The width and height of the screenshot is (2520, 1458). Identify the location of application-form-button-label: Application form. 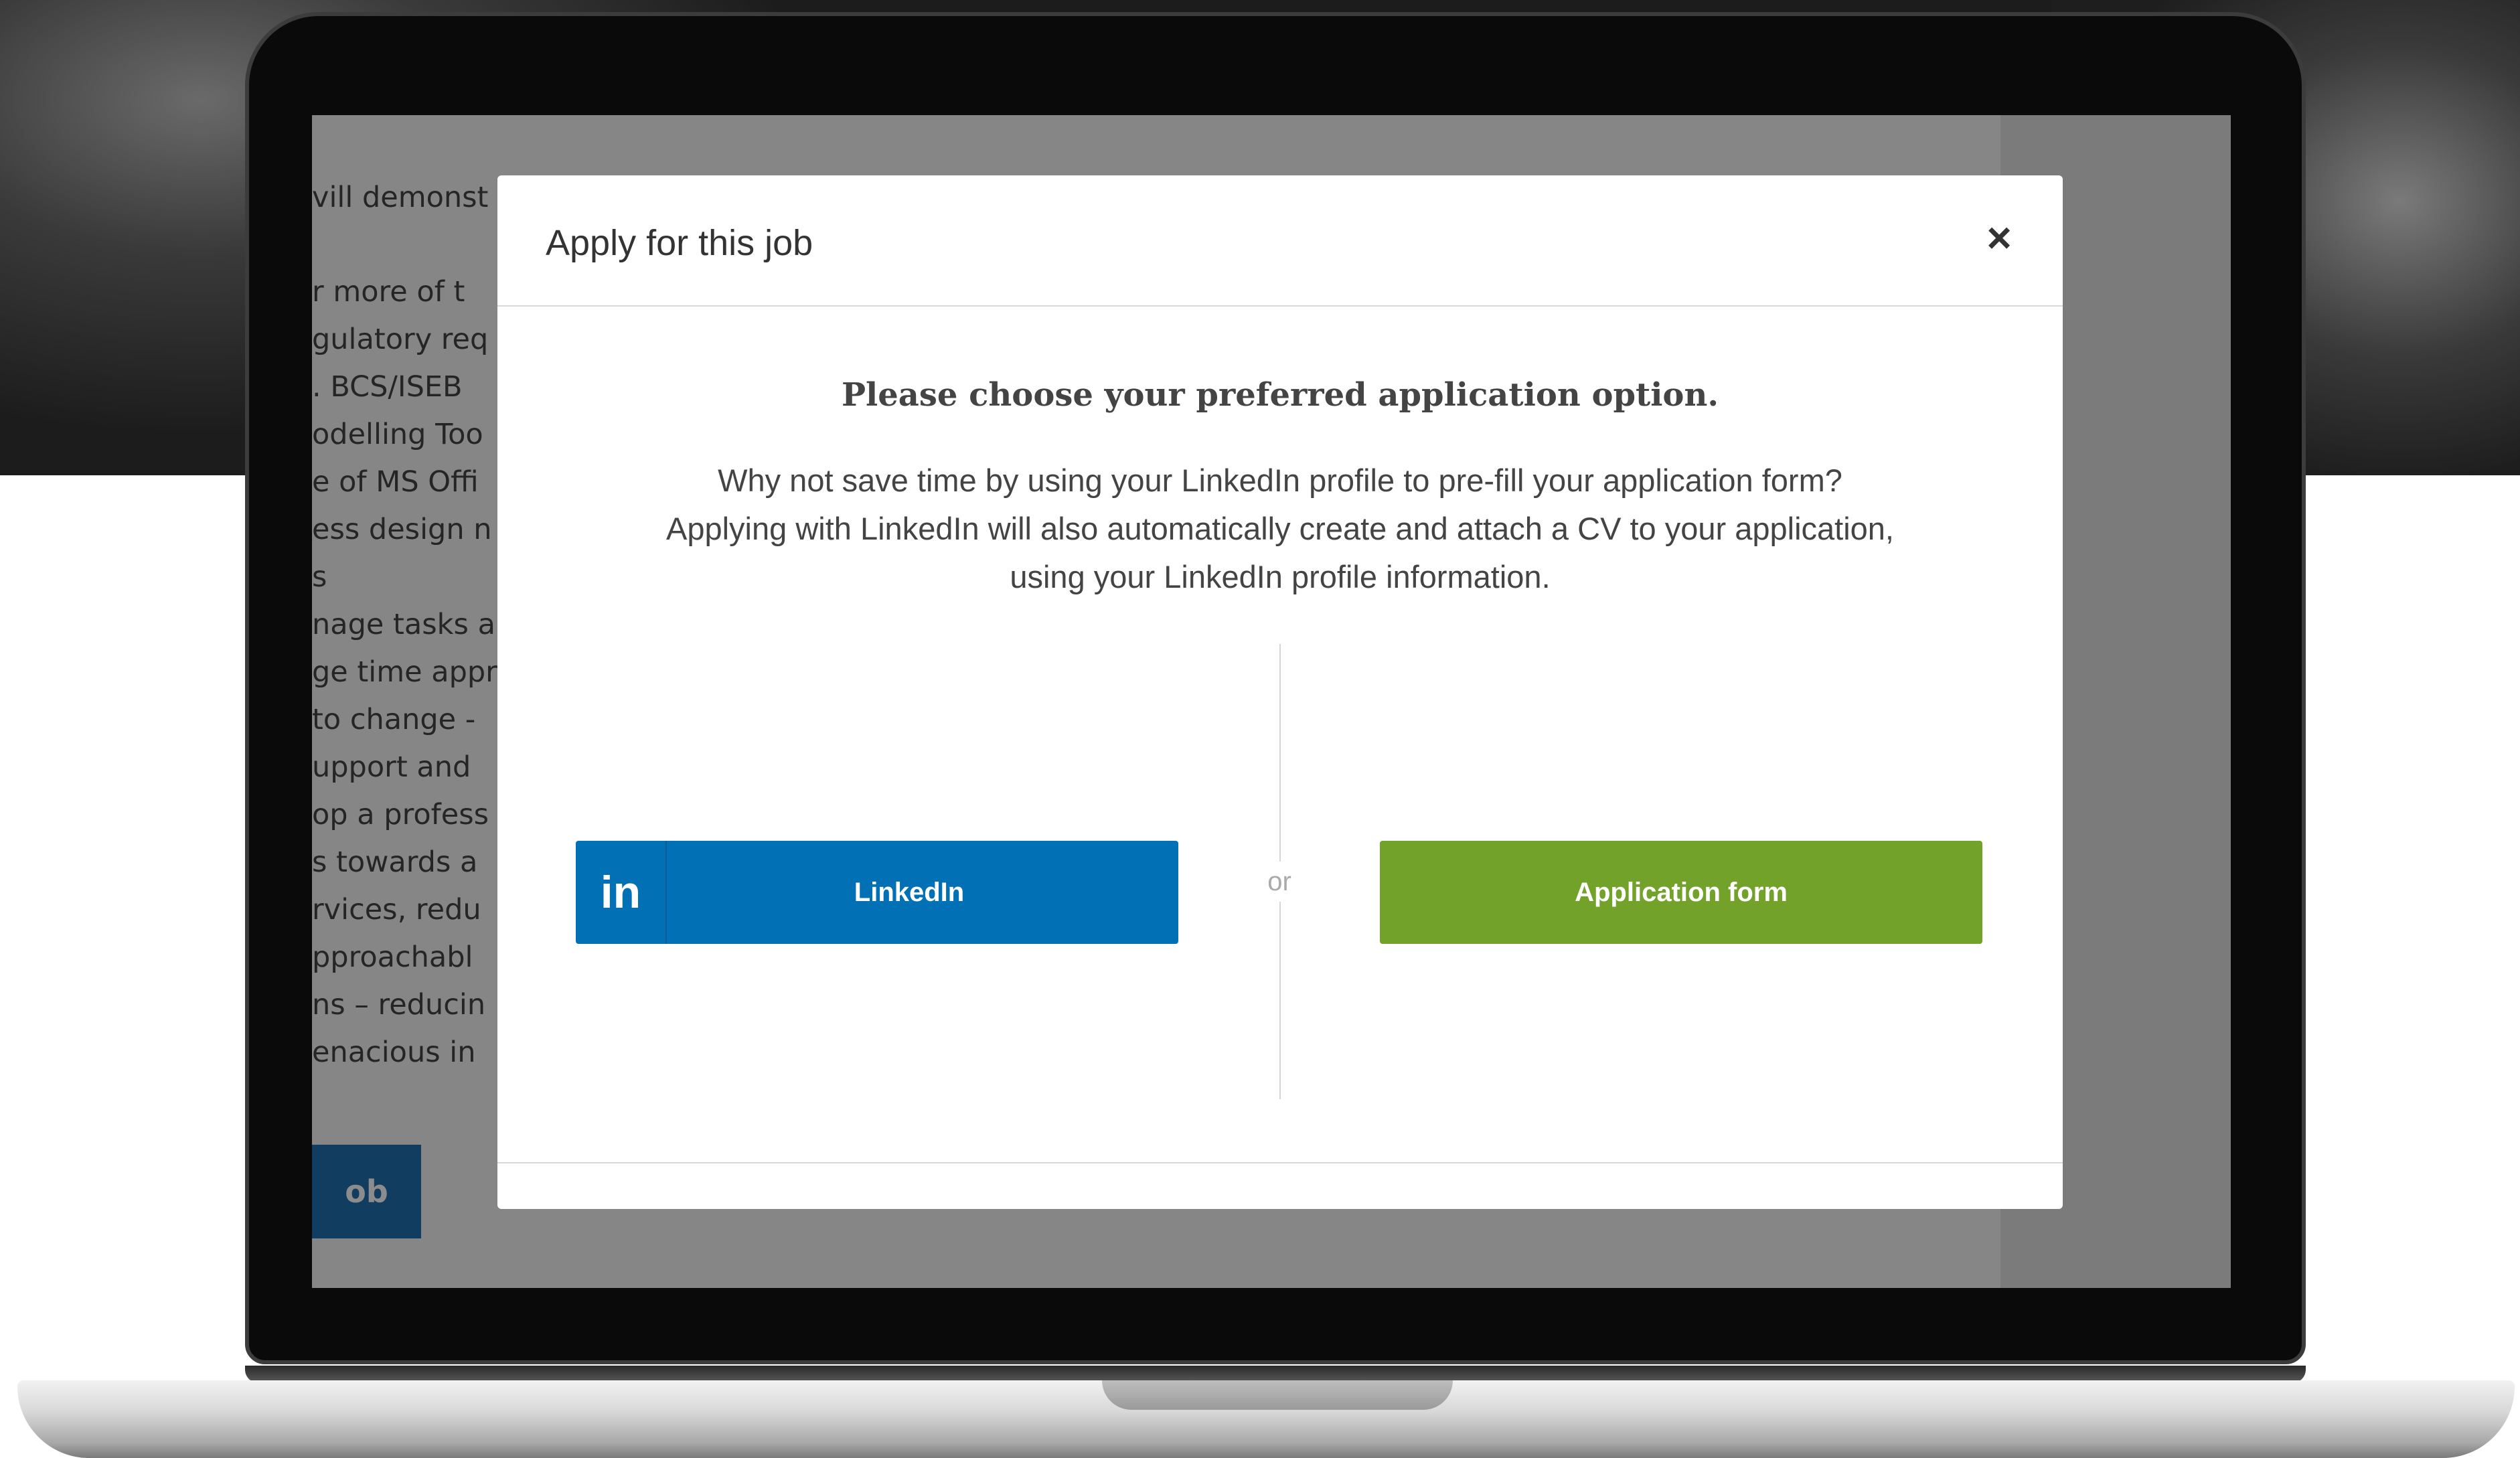
(1681, 892).